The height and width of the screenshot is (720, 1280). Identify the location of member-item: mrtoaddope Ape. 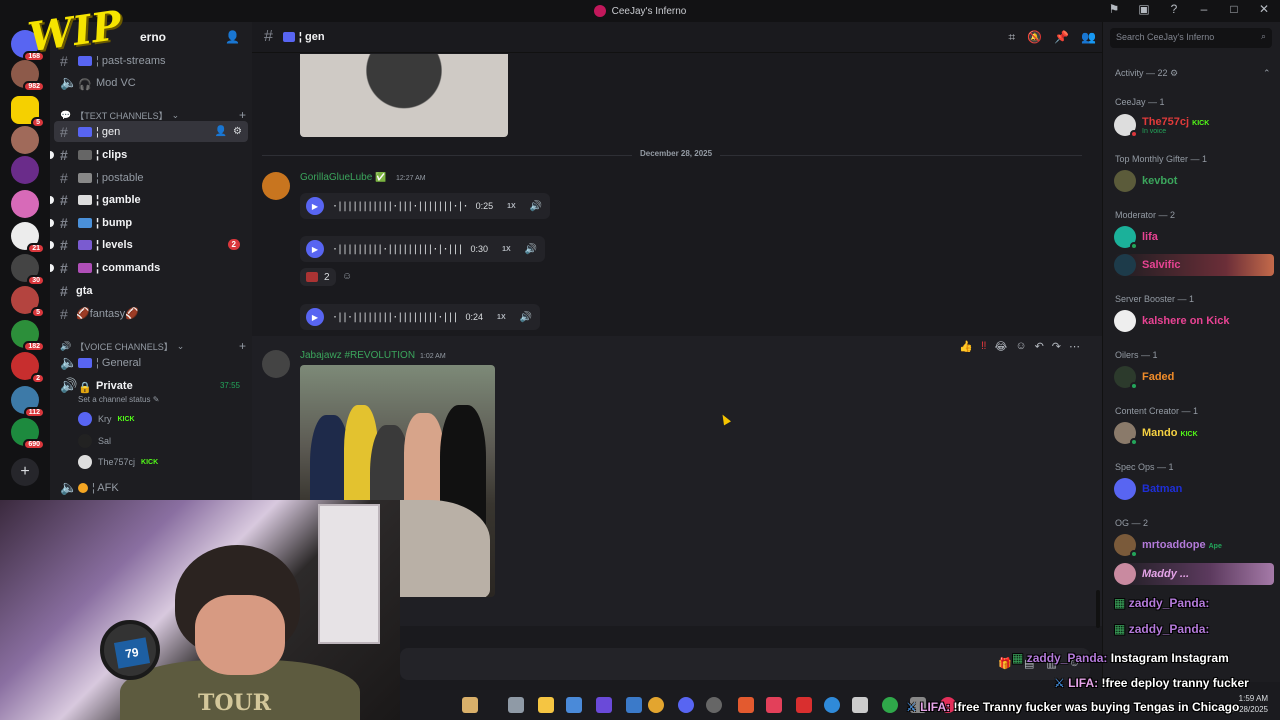
(1168, 546).